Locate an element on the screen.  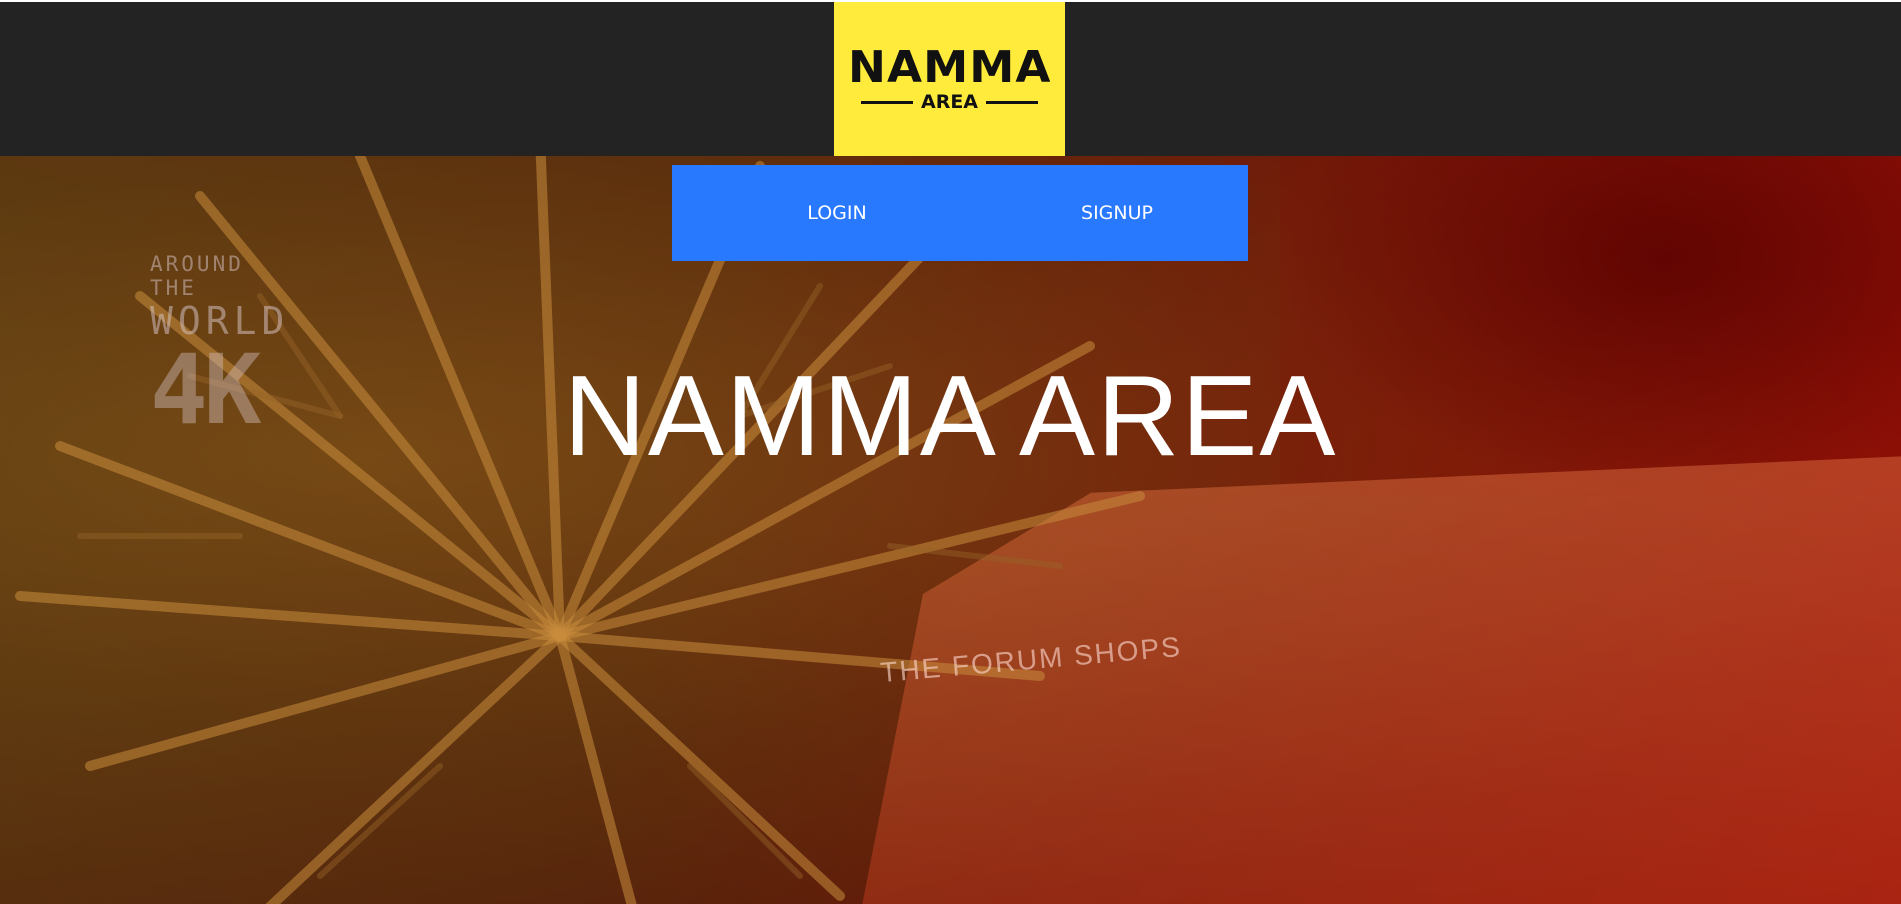
logo-subtitle-row: AREA is located at coordinates (949, 102).